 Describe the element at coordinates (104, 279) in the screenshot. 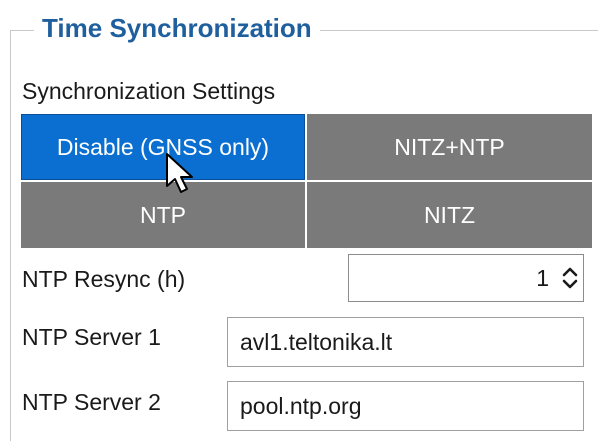

I see `ntp-resync-label: NTP Resync (h)` at that location.